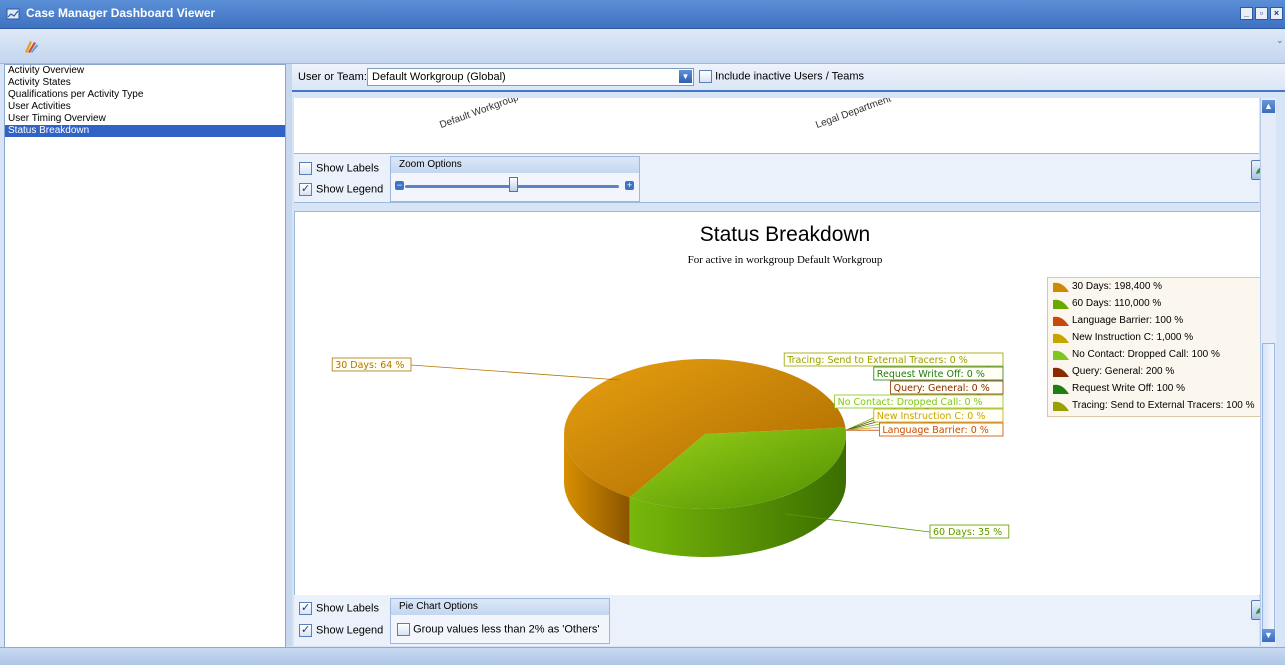 This screenshot has height=665, width=1285. I want to click on show-labels-label-bottom: Show Labels, so click(347, 608).